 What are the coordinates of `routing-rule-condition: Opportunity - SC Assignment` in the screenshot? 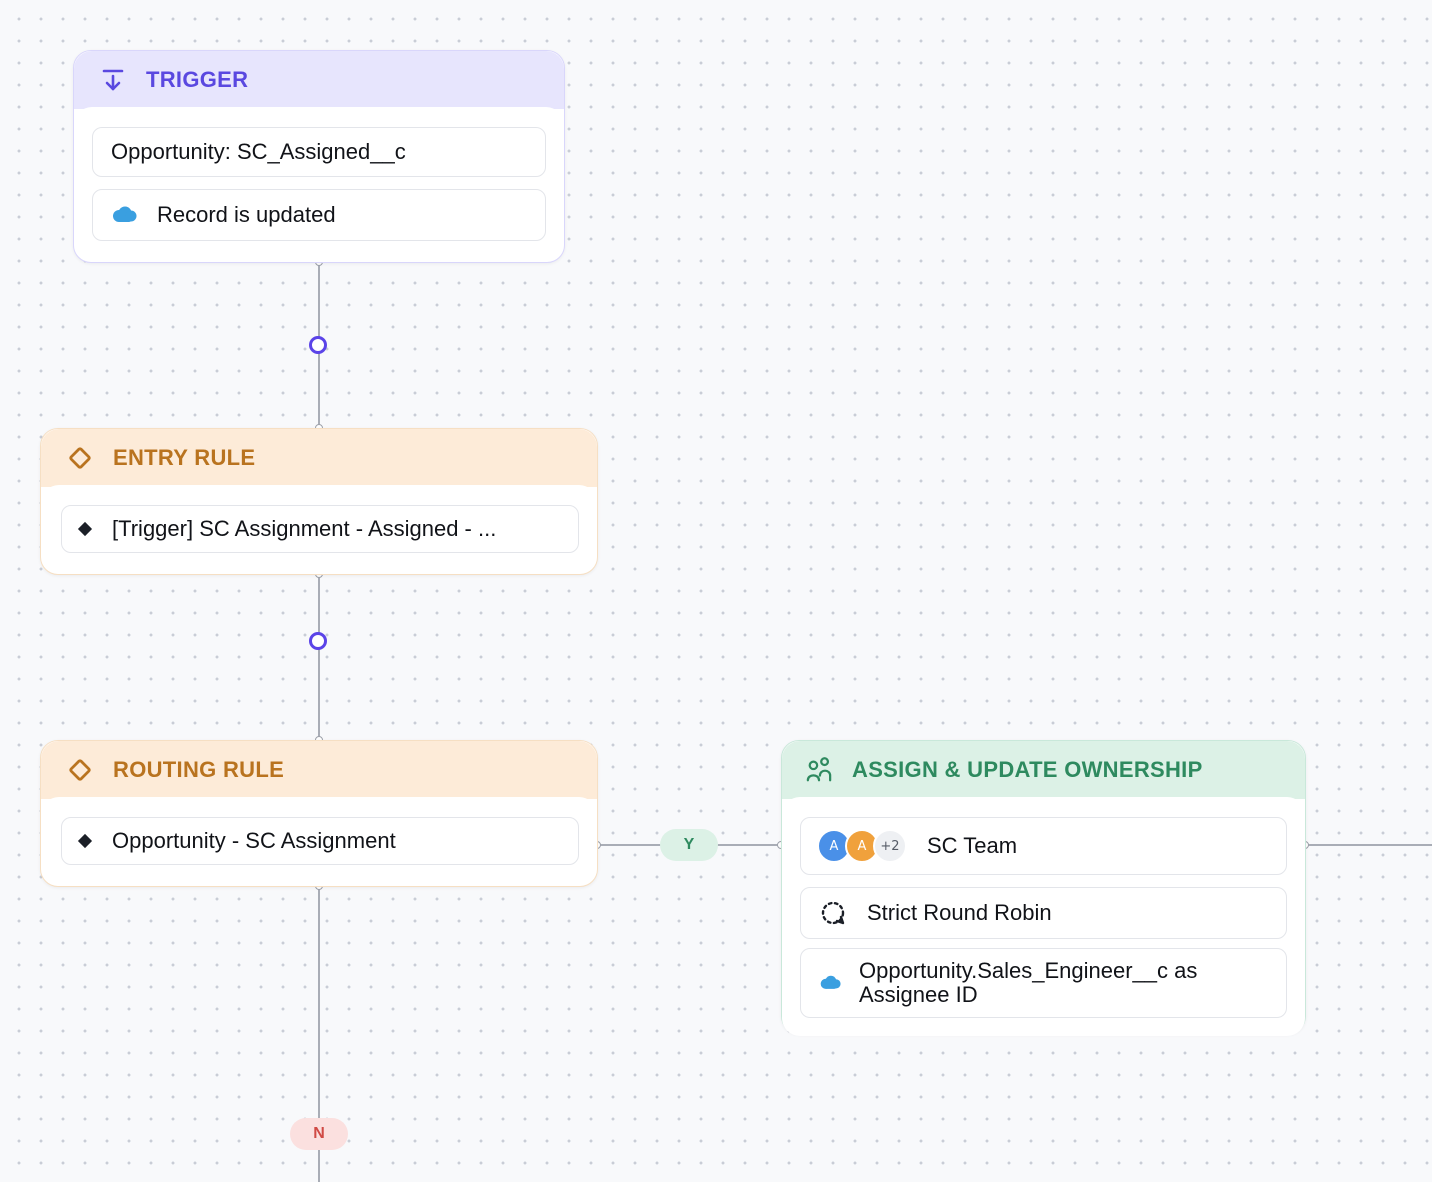 It's located at (320, 841).